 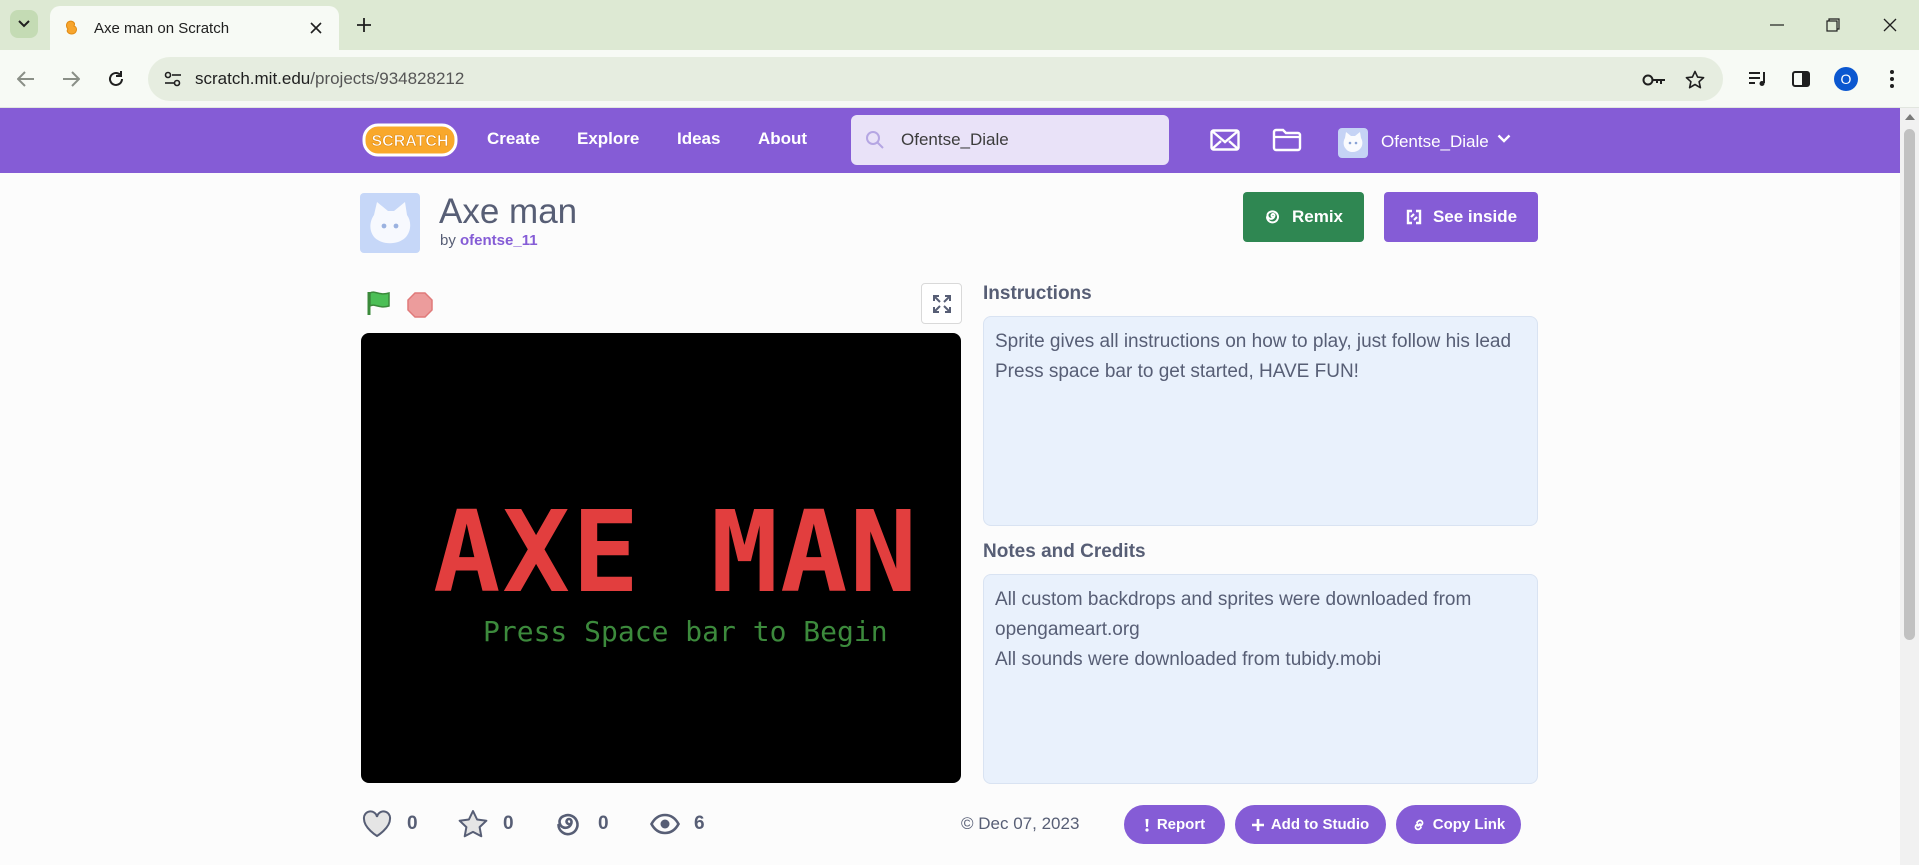 I want to click on link-icon, so click(x=1419, y=824).